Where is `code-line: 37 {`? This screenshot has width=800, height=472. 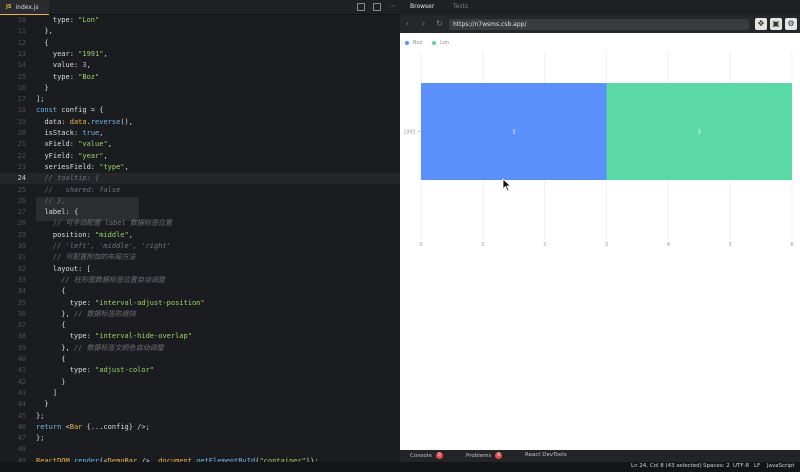
code-line: 37 { is located at coordinates (200, 325).